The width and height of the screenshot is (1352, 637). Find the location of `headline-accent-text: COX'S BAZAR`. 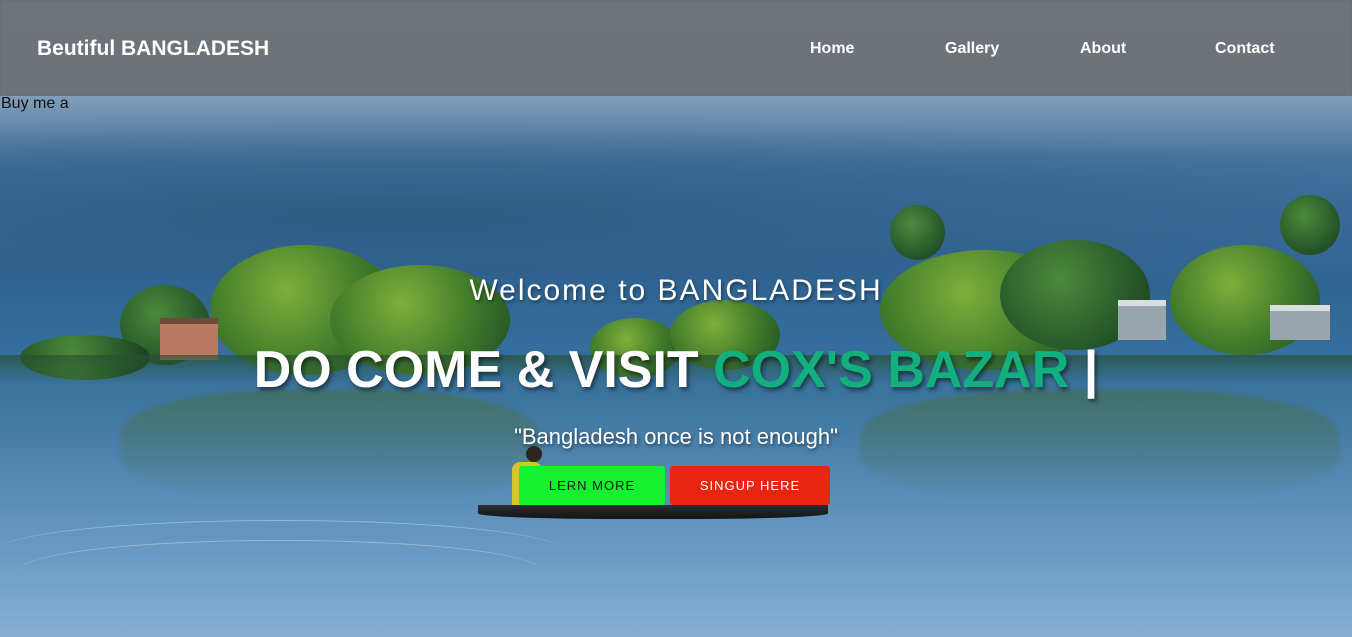

headline-accent-text: COX'S BAZAR is located at coordinates (891, 370).